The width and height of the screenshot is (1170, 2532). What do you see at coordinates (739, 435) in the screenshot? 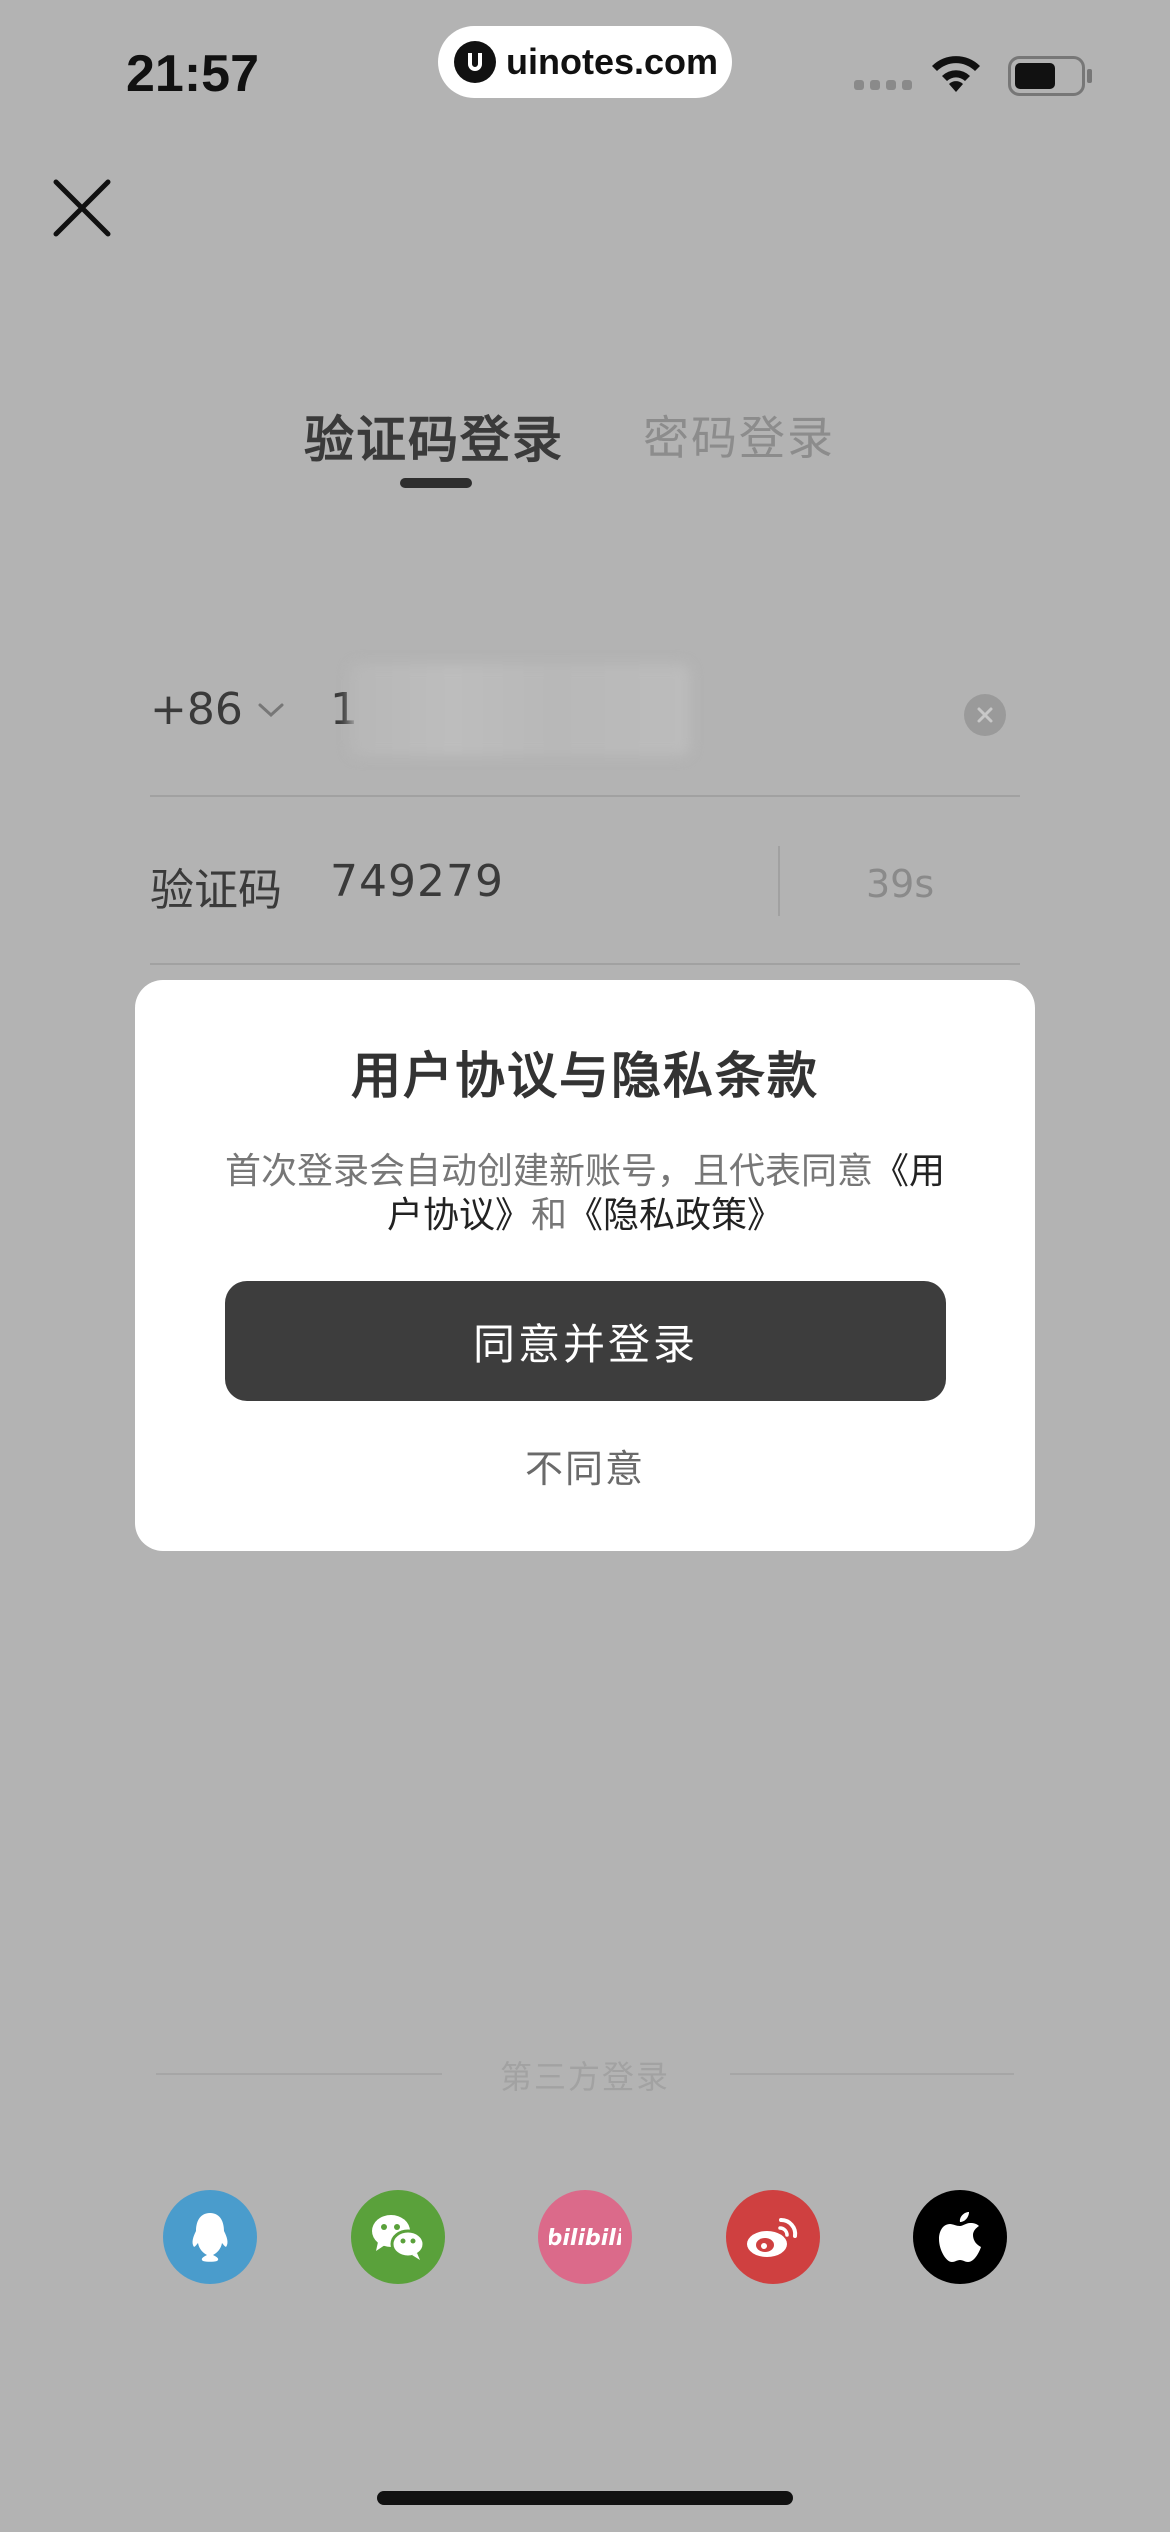
I see `tab-password-login: 密码登录` at bounding box center [739, 435].